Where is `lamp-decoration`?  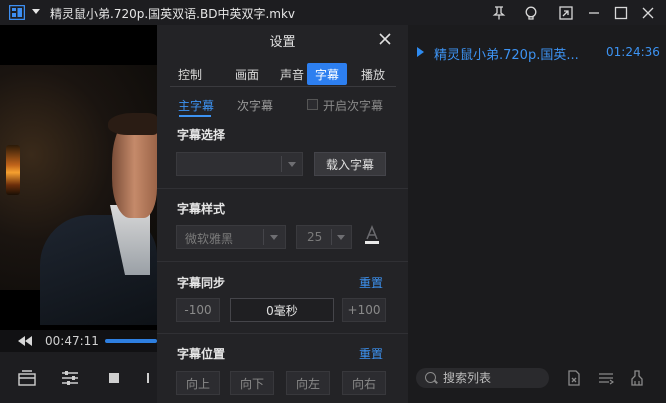 lamp-decoration is located at coordinates (13, 170).